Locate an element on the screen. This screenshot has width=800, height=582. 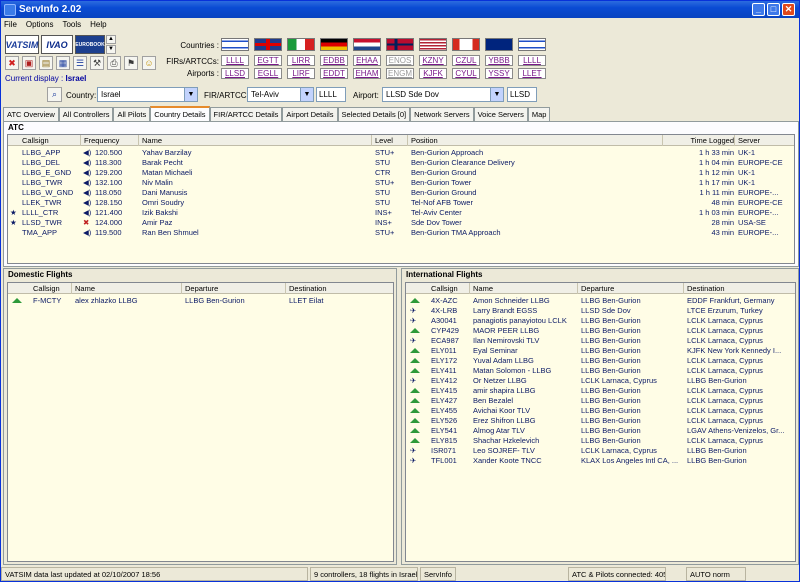
airport-select: LLSD Sde Dov ▼ is located at coordinates (443, 94).